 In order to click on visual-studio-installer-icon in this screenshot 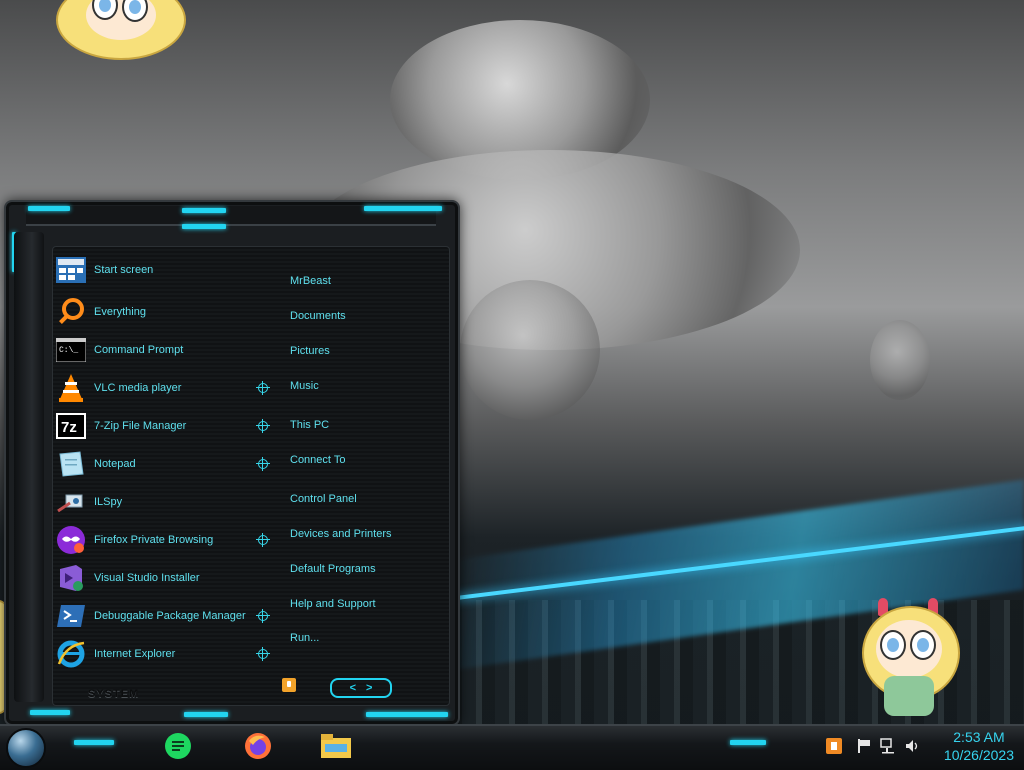, I will do `click(71, 578)`.